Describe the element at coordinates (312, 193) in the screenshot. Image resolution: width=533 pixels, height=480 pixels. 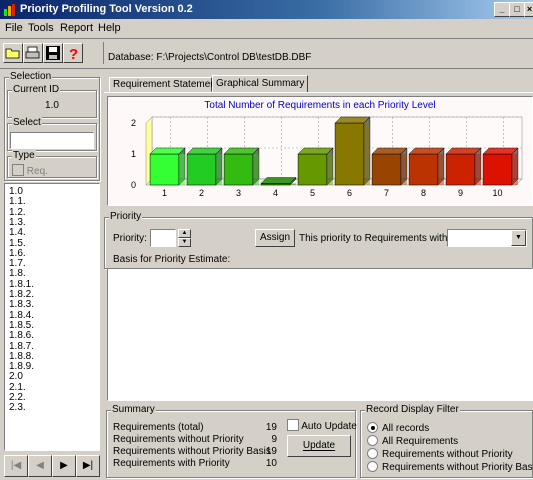
I see `x-tick-label: 5` at that location.